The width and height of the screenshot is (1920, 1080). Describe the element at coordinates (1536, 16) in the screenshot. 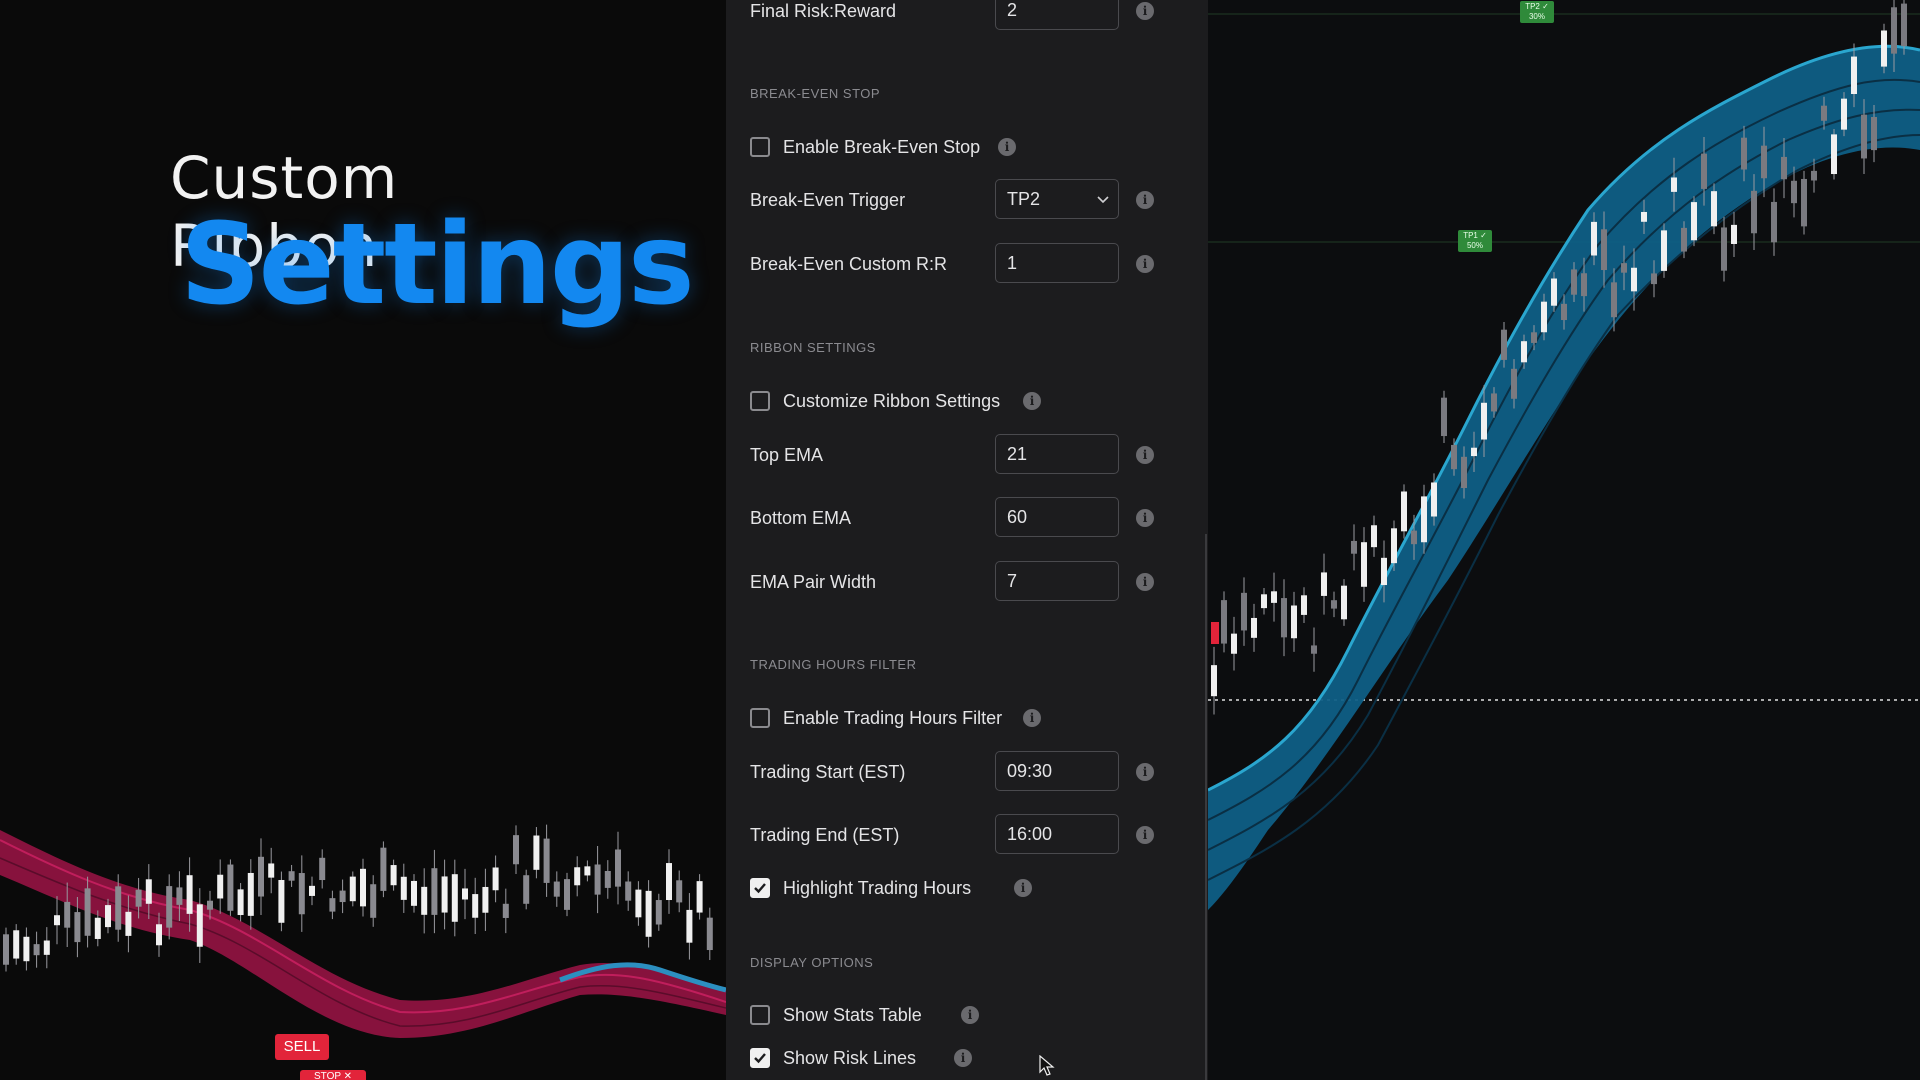

I see `tp2-percent: 30%` at that location.